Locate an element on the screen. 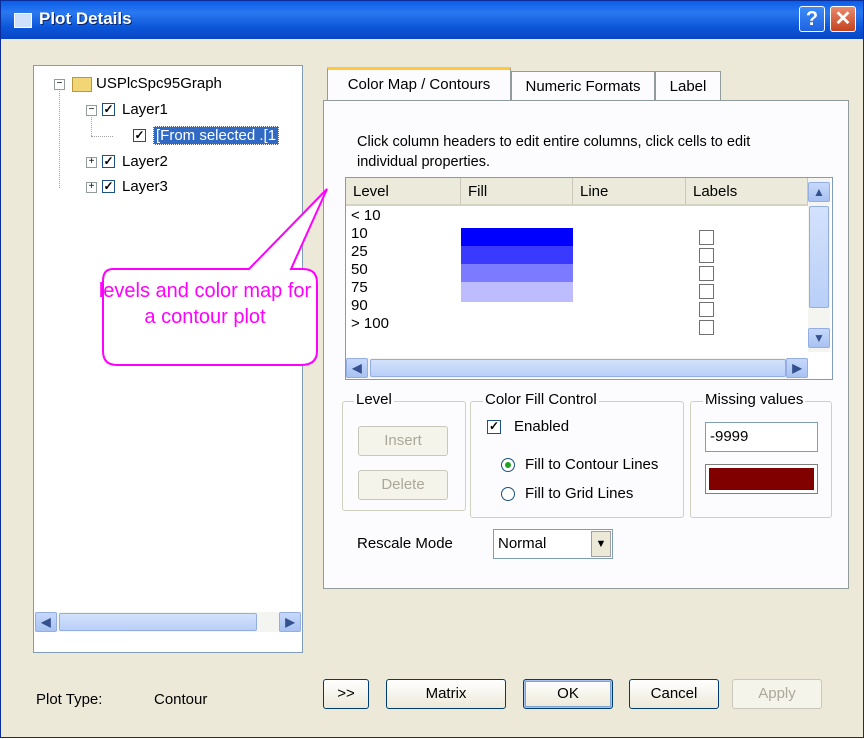 This screenshot has height=739, width=864. callout-bubble is located at coordinates (215, 277).